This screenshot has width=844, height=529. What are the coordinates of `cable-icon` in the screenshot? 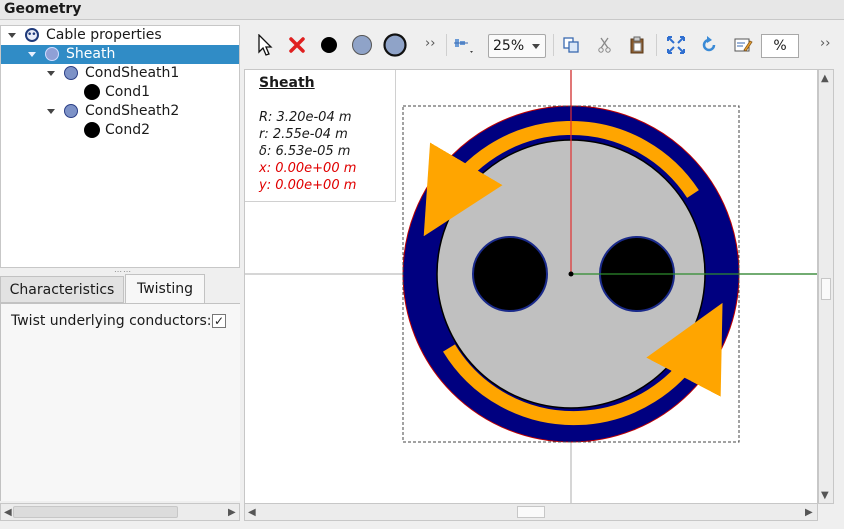 It's located at (32, 35).